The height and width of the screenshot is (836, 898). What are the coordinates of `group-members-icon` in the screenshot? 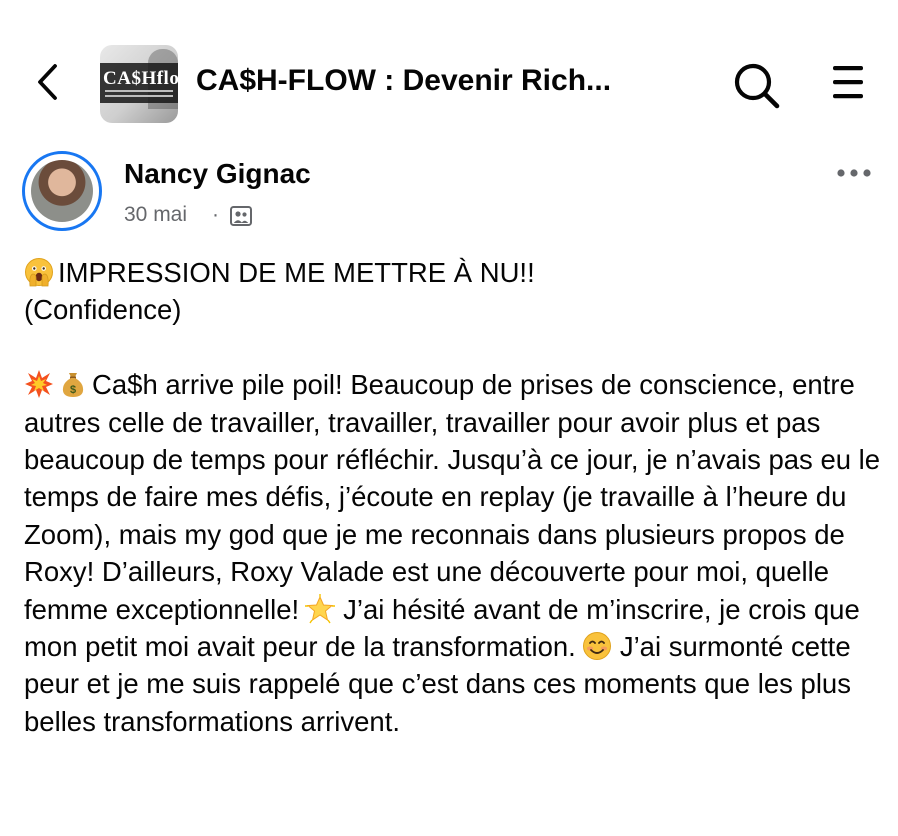 It's located at (241, 216).